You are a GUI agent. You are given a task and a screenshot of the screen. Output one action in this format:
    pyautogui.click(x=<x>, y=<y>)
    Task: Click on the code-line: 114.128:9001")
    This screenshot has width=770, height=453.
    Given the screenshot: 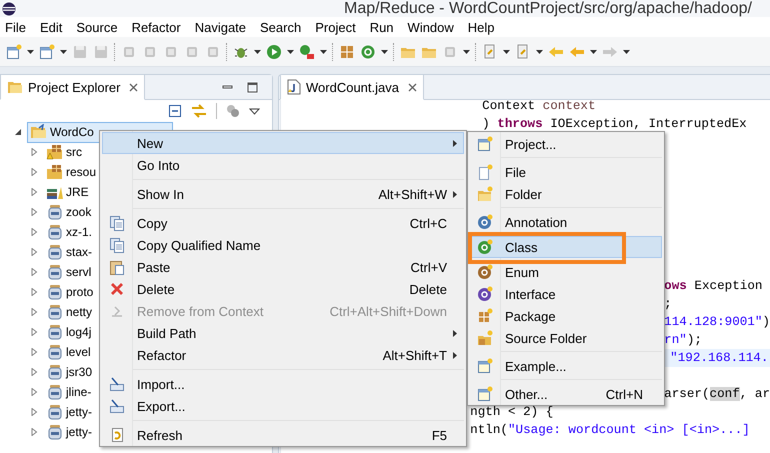 What is the action you would take?
    pyautogui.click(x=717, y=322)
    